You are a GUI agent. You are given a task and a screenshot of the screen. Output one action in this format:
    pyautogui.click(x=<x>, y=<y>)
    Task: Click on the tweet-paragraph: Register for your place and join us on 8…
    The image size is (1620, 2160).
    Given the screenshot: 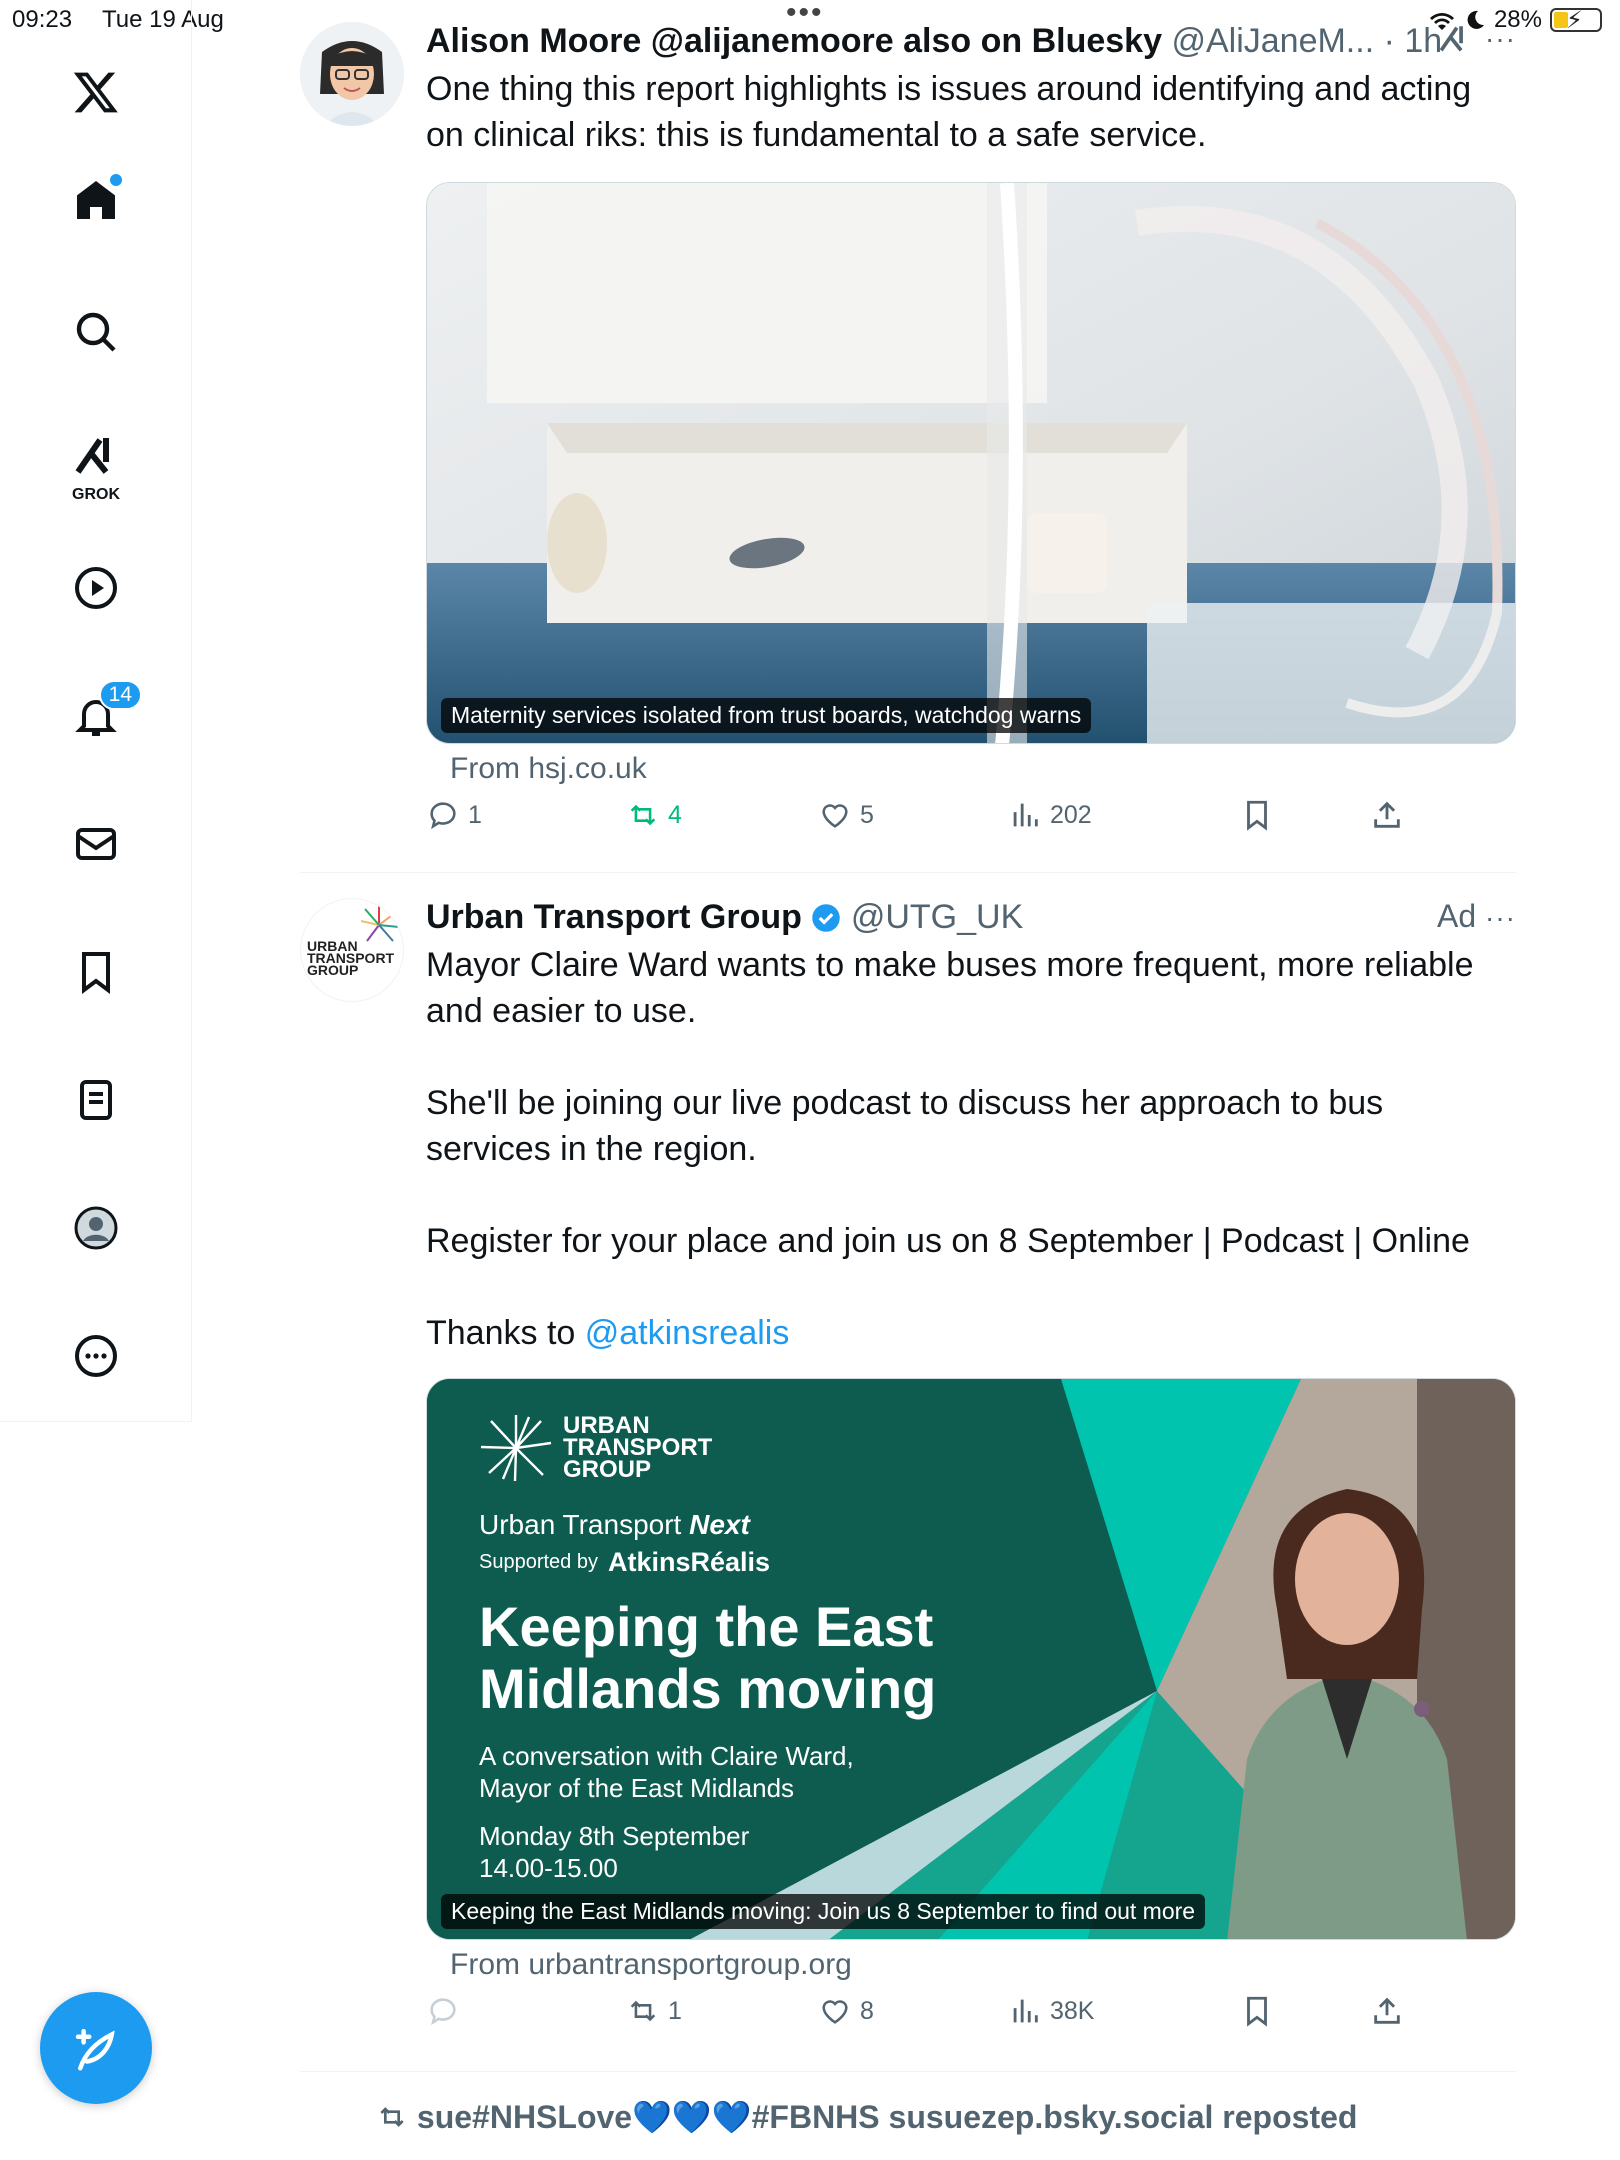 What is the action you would take?
    pyautogui.click(x=948, y=1241)
    